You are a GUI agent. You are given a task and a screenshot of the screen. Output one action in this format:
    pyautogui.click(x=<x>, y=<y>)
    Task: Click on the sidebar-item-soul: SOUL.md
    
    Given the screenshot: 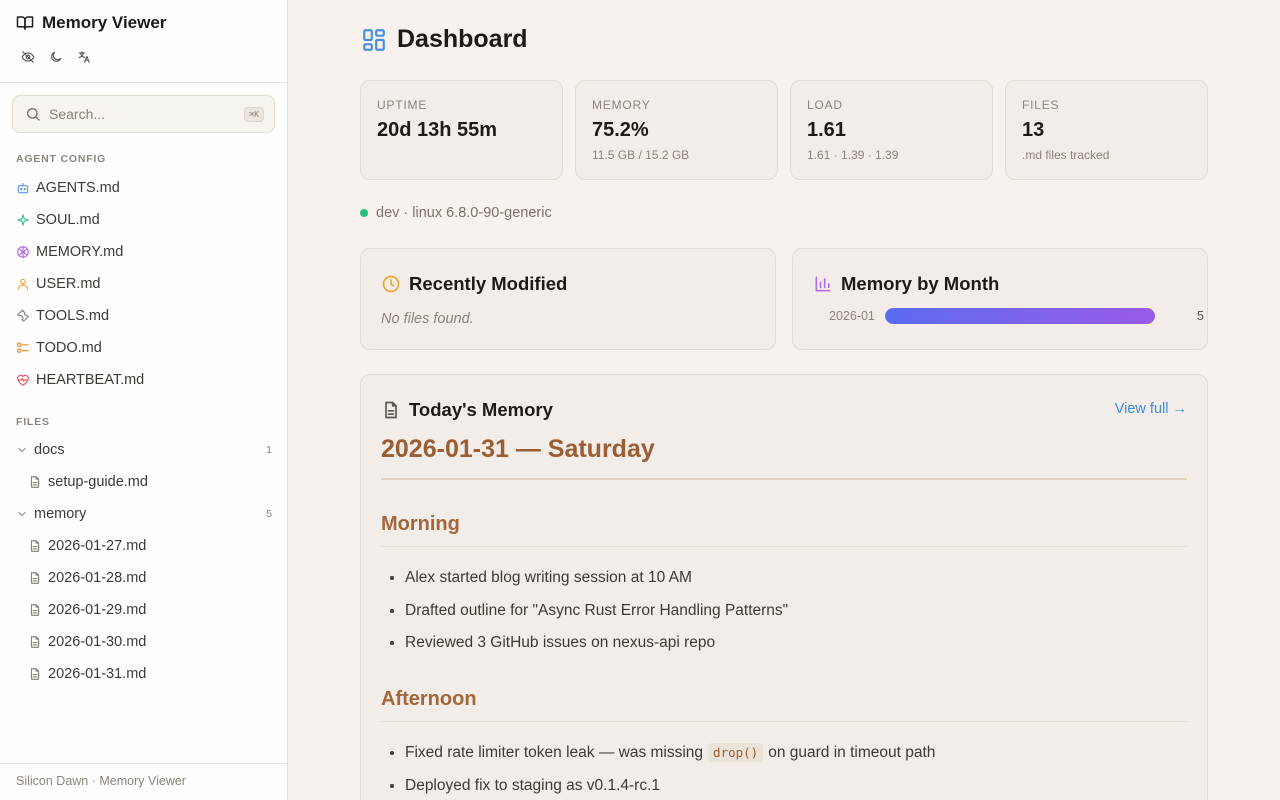 What is the action you would take?
    pyautogui.click(x=58, y=220)
    